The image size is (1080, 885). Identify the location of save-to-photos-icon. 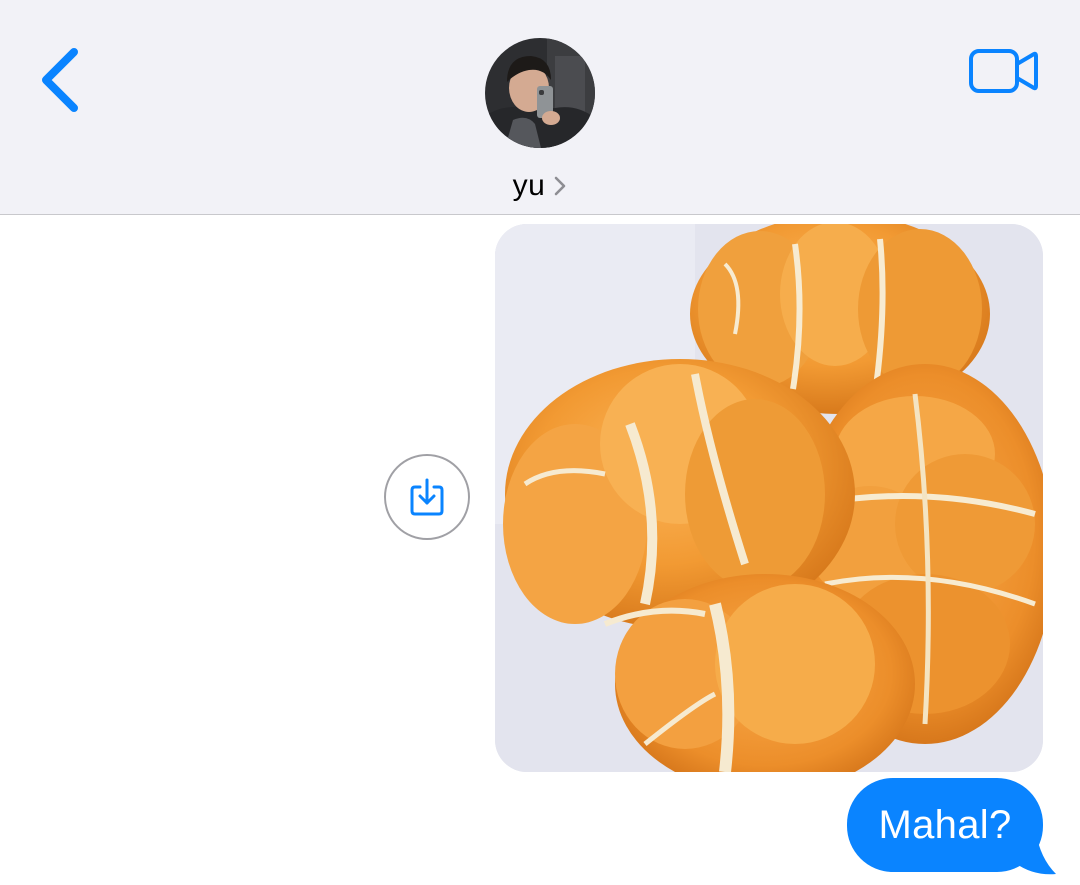
(427, 497).